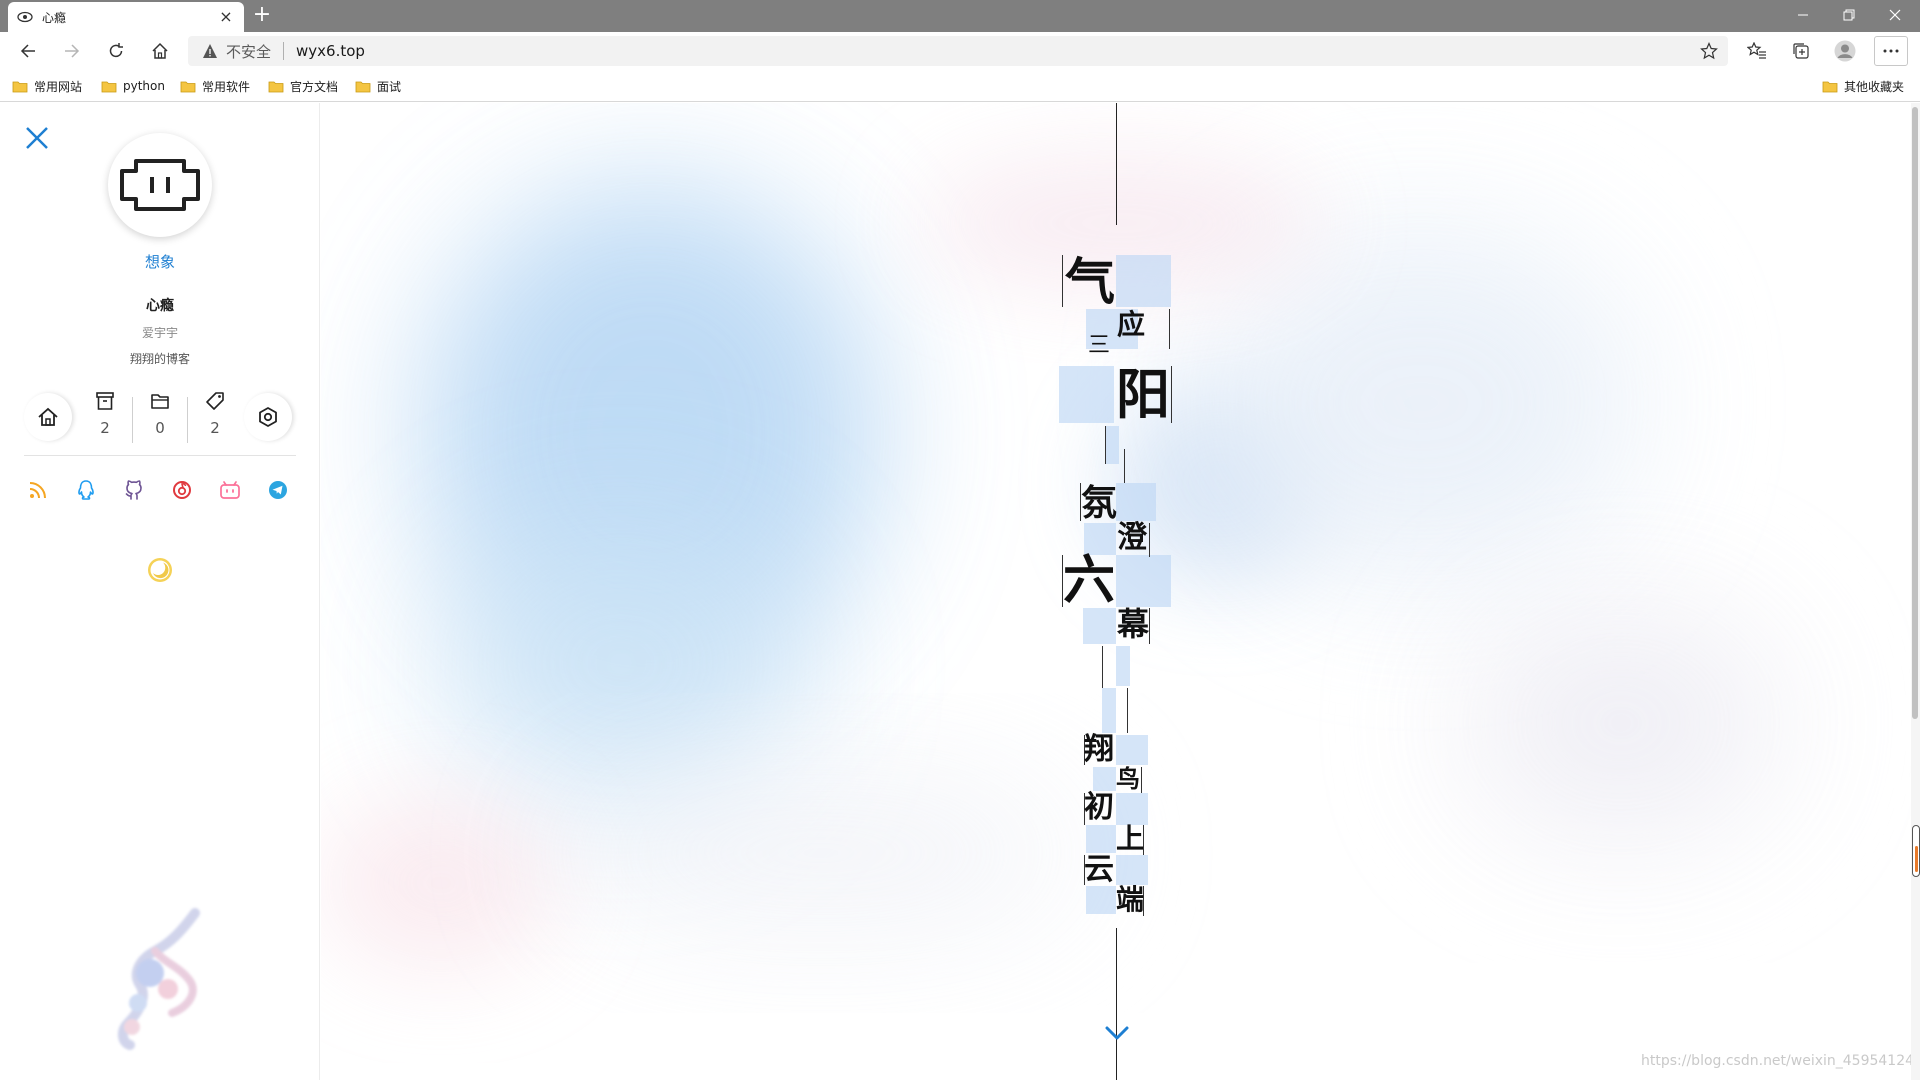 The width and height of the screenshot is (1920, 1080). Describe the element at coordinates (160, 570) in the screenshot. I see `moon-theme-icon` at that location.